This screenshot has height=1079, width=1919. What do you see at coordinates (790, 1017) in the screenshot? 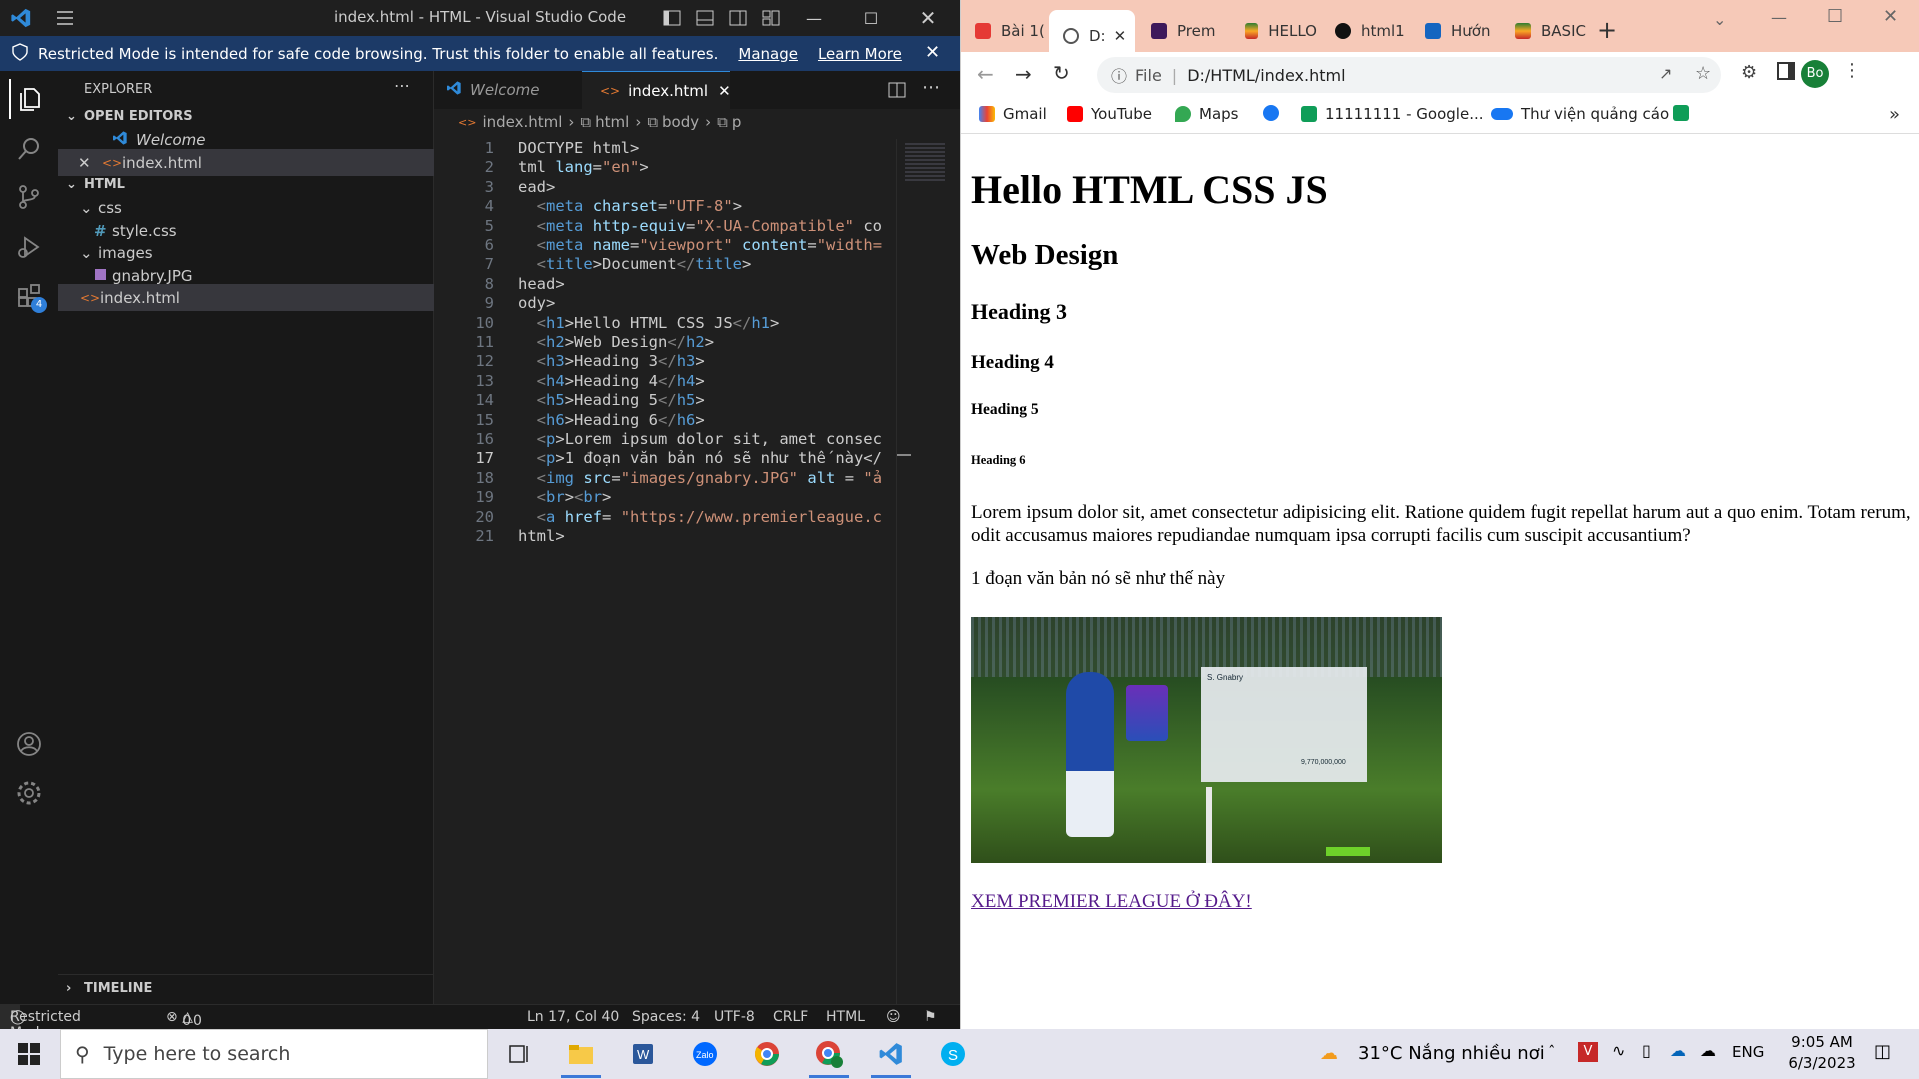
I see `eol: CRLF` at bounding box center [790, 1017].